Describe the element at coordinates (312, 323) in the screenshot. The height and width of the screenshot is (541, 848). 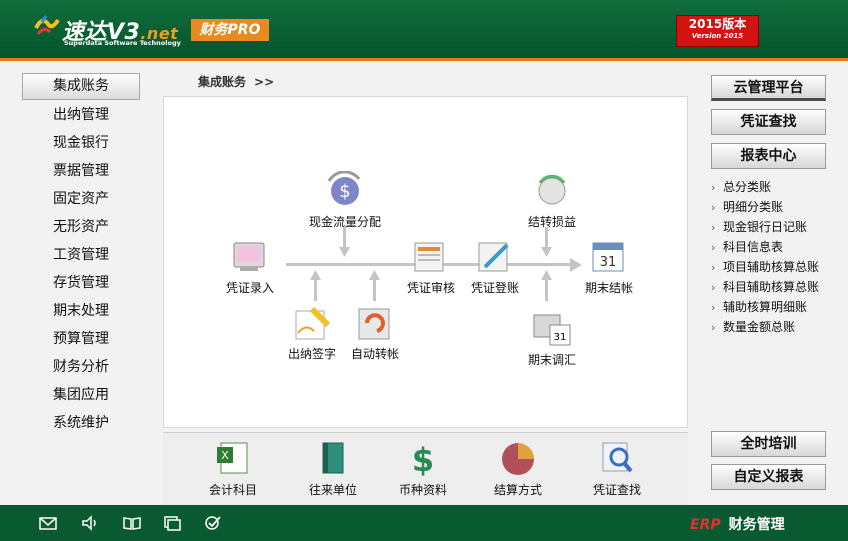
I see `cashier-sign-icon` at that location.